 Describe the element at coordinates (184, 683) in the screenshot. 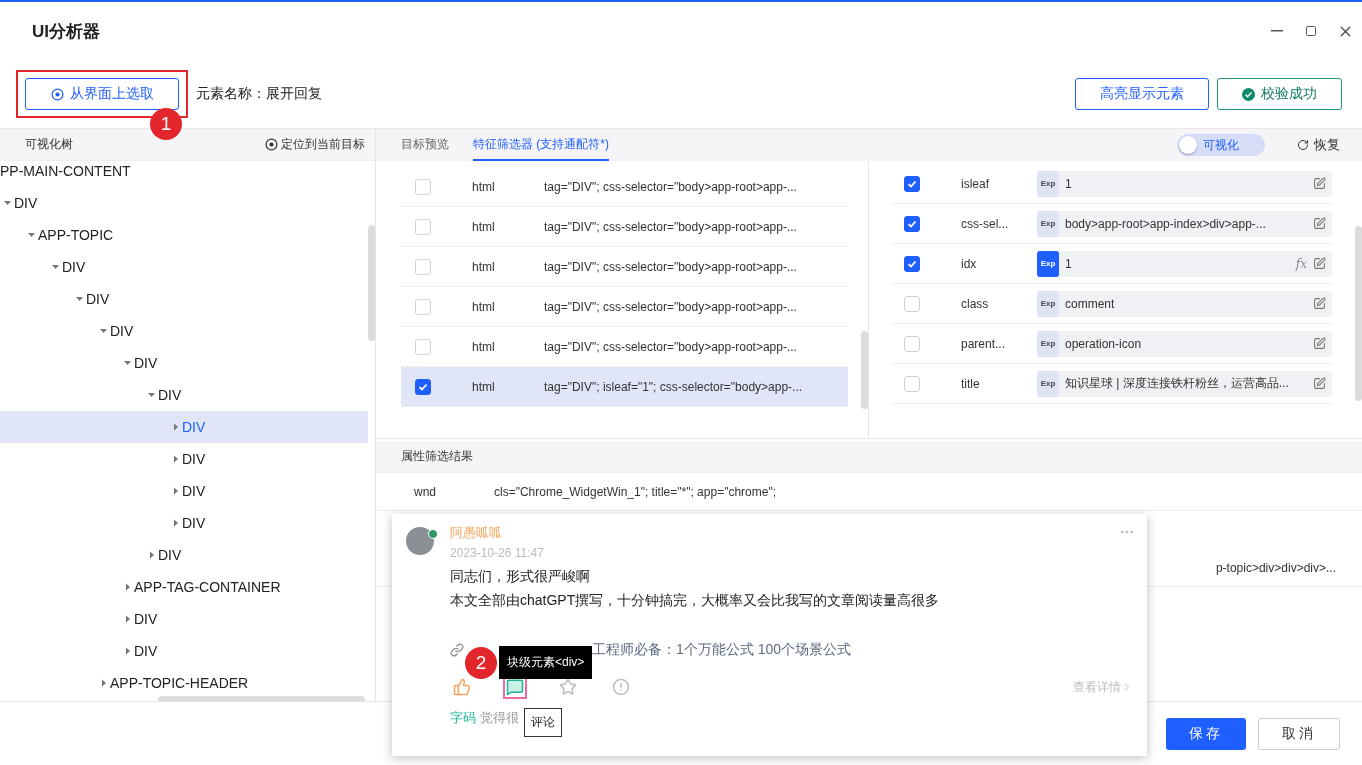

I see `tree-item: APP-TOPIC-HEADER` at that location.